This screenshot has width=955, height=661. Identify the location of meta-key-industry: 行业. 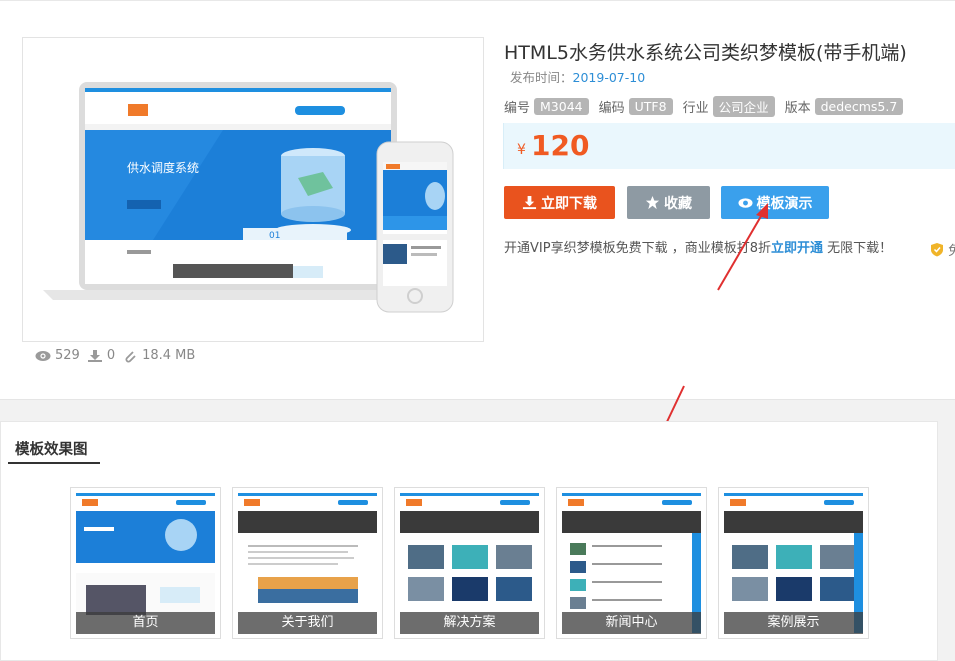
(695, 108).